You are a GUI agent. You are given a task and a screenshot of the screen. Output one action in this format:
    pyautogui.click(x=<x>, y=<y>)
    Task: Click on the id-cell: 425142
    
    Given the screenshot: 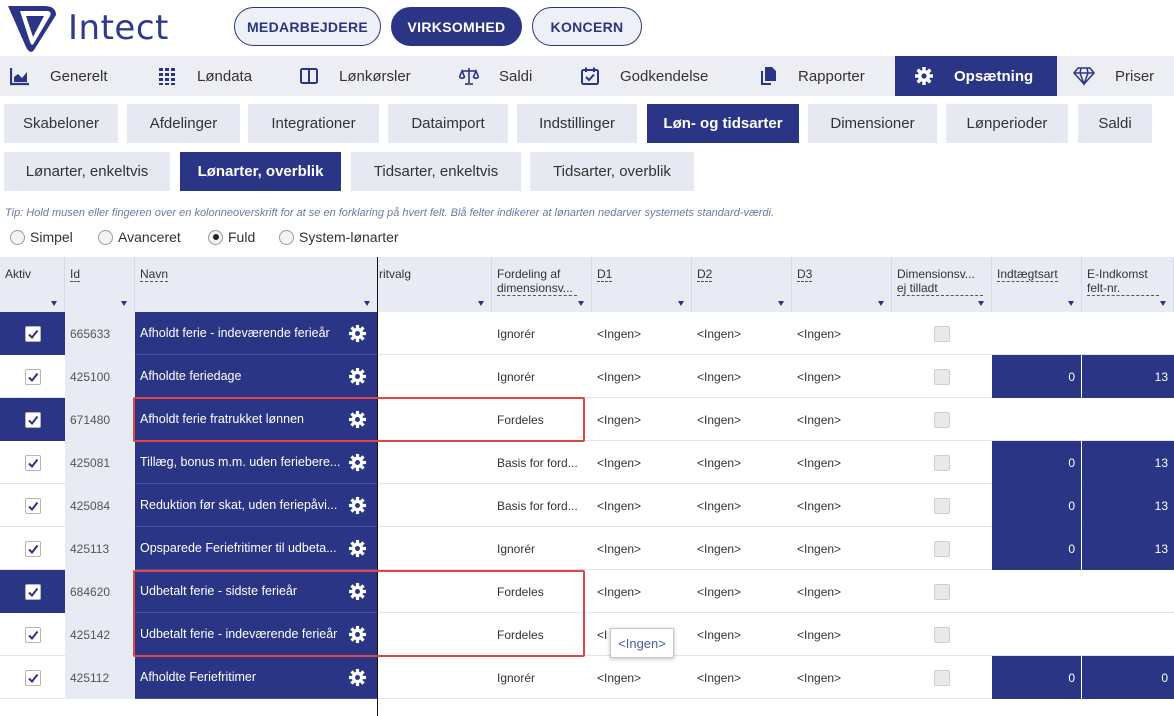 What is the action you would take?
    pyautogui.click(x=100, y=634)
    